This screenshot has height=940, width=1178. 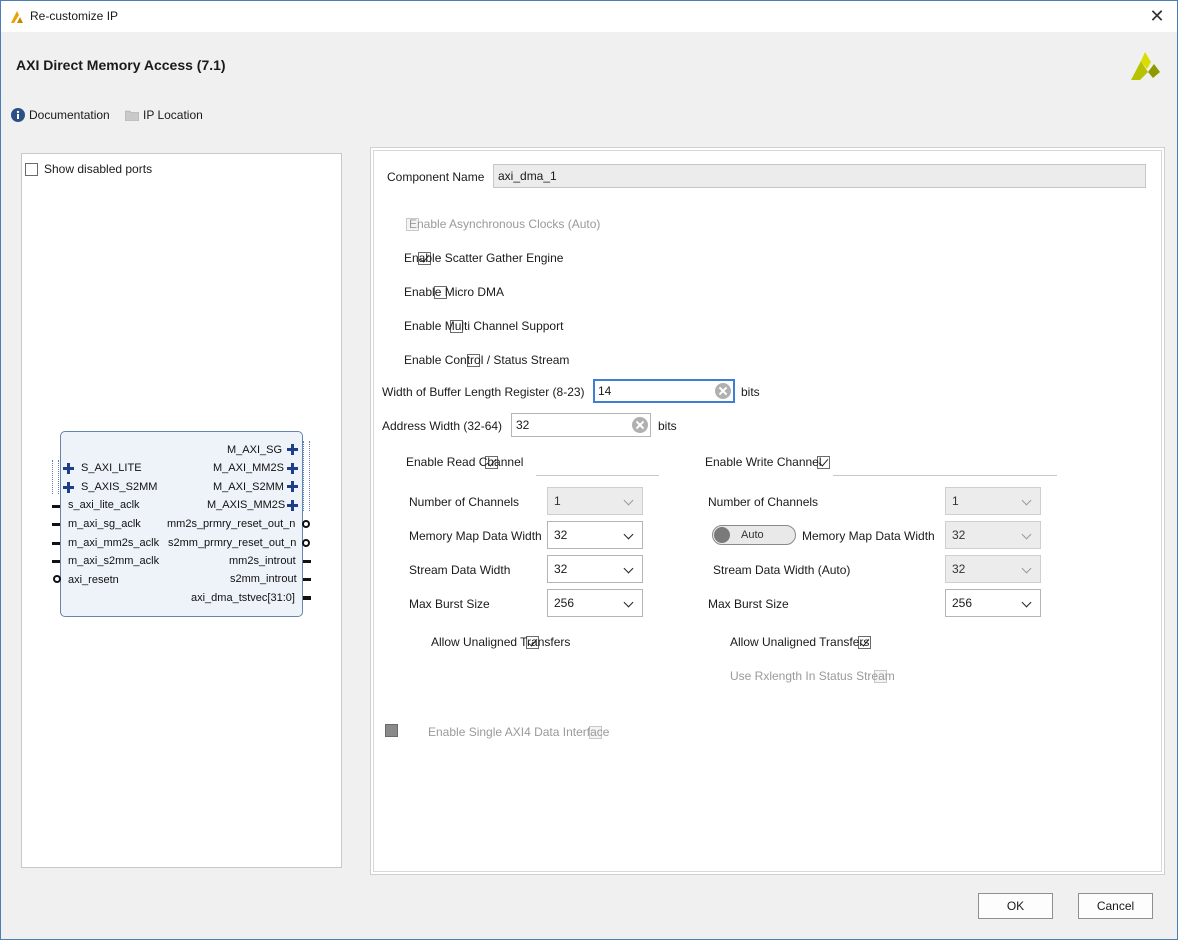 What do you see at coordinates (748, 604) in the screenshot?
I see `write-max-burst-label: Max Burst Size` at bounding box center [748, 604].